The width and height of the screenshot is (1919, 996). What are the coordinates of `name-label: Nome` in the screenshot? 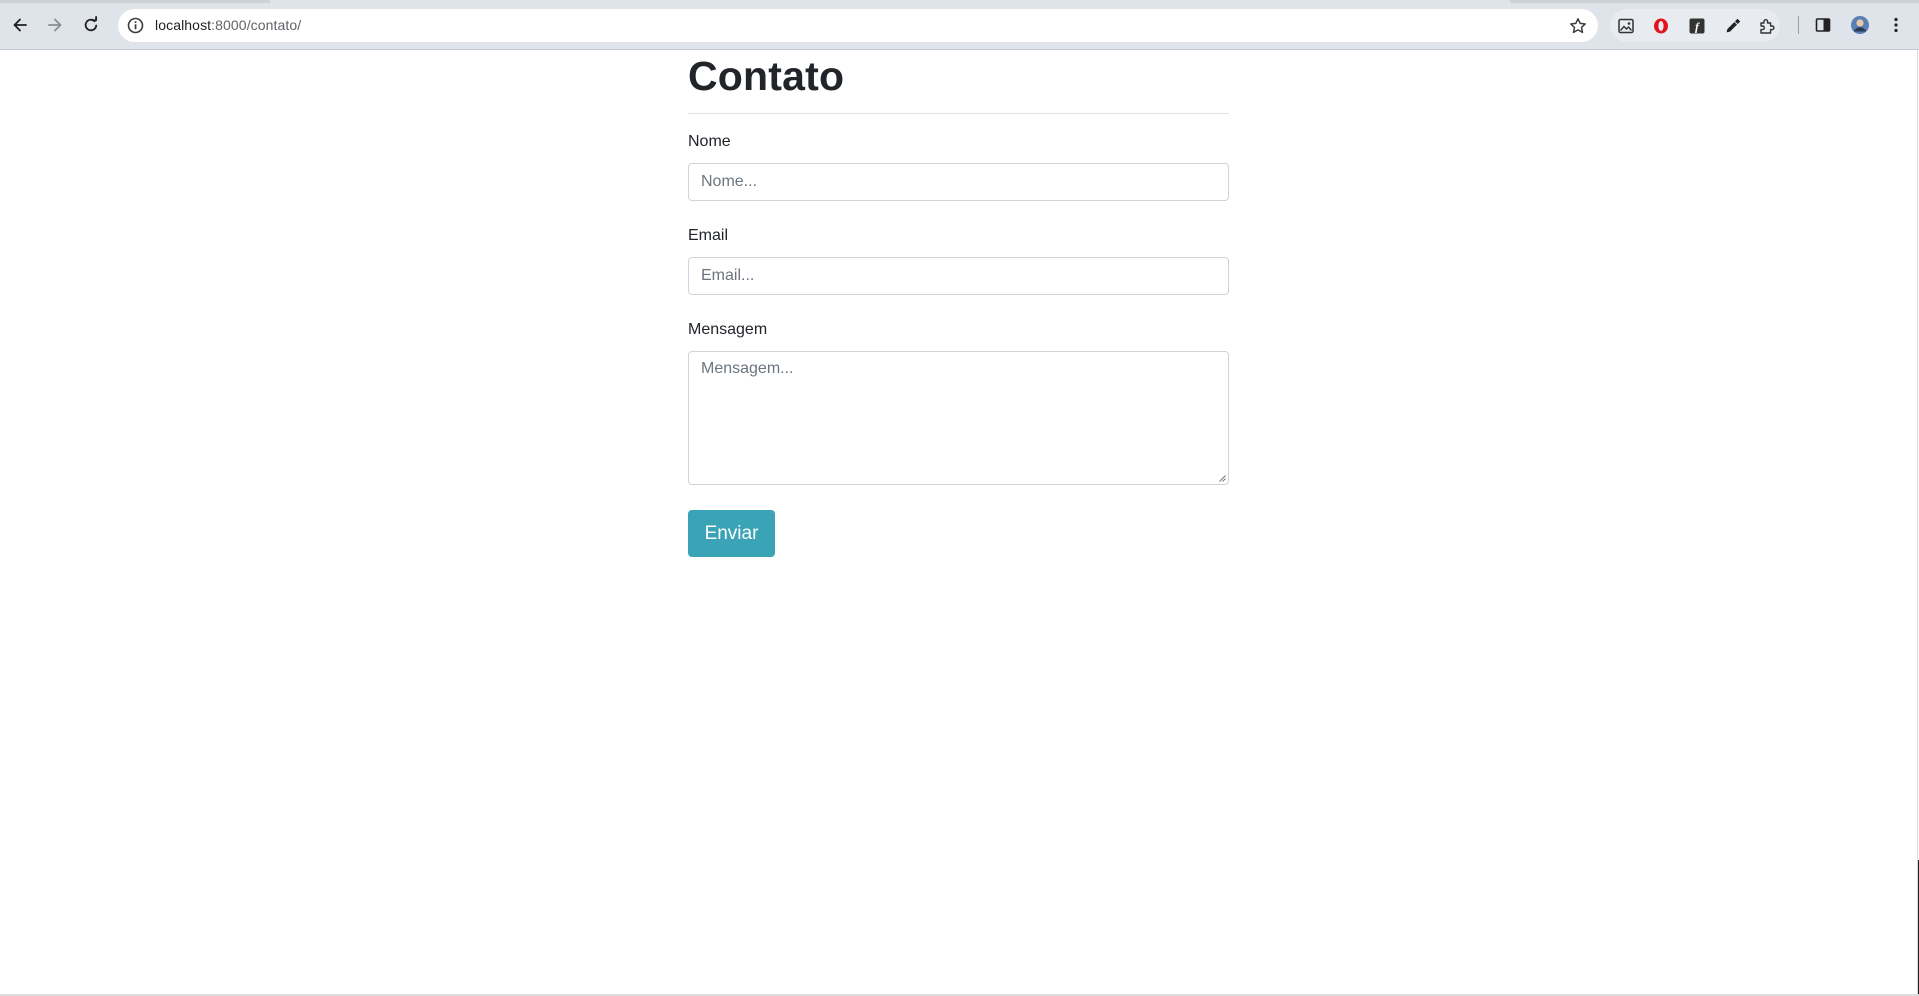 It's located at (709, 141).